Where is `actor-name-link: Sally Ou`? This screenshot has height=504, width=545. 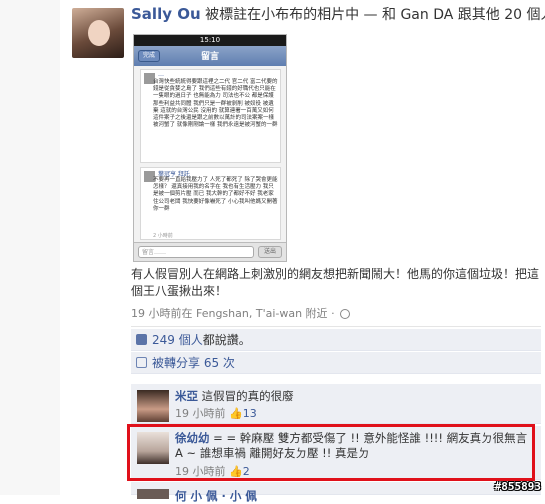 actor-name-link: Sally Ou is located at coordinates (166, 14).